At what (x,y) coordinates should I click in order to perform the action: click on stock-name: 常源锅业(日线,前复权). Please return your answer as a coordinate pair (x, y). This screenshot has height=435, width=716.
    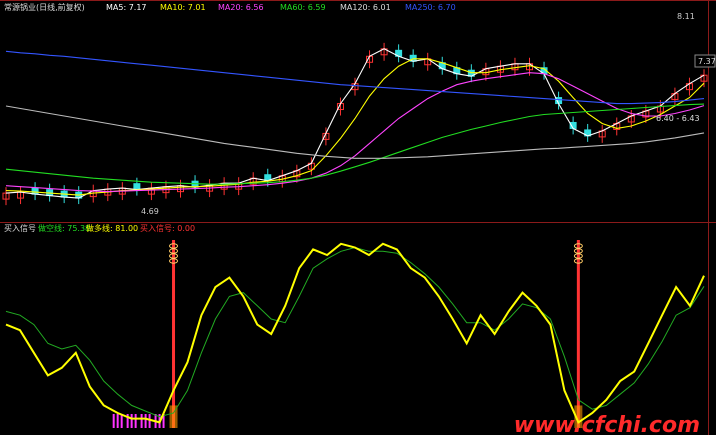
    Looking at the image, I should click on (44, 7).